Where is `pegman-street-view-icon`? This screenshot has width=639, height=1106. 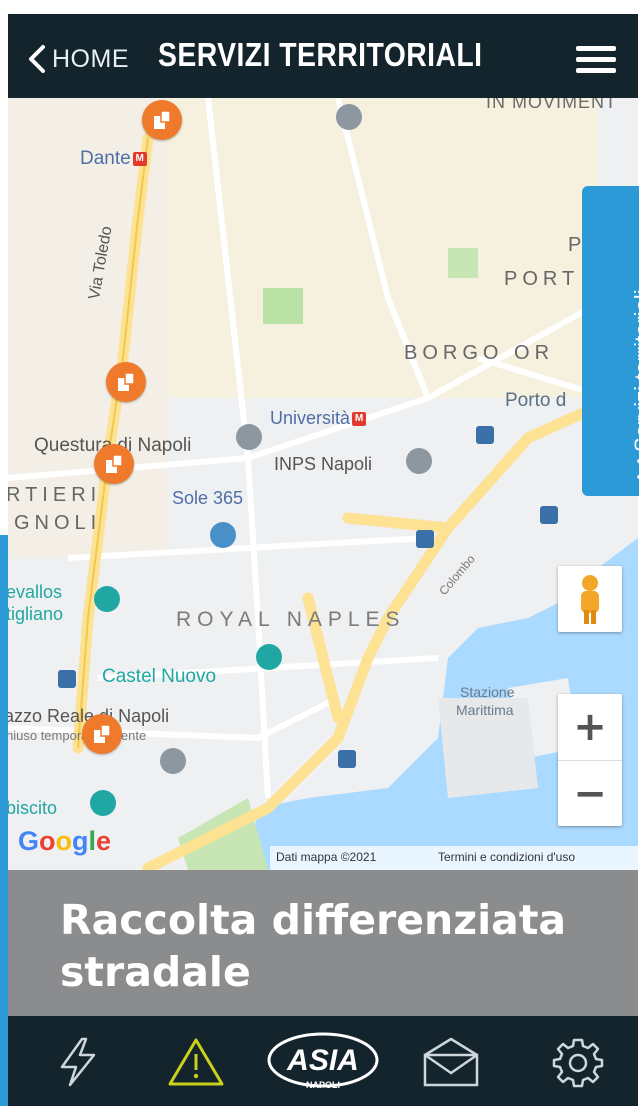
pegman-street-view-icon is located at coordinates (590, 599).